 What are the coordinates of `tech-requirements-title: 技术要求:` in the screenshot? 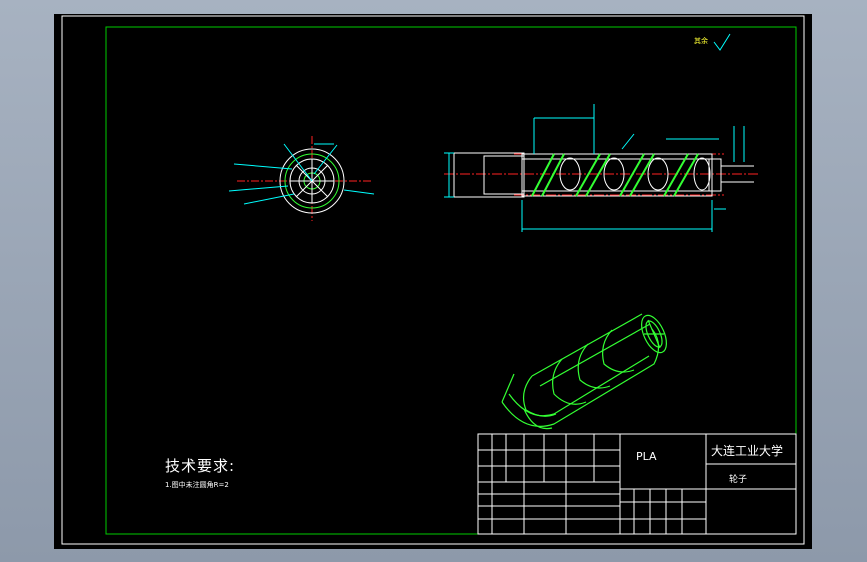 It's located at (200, 466).